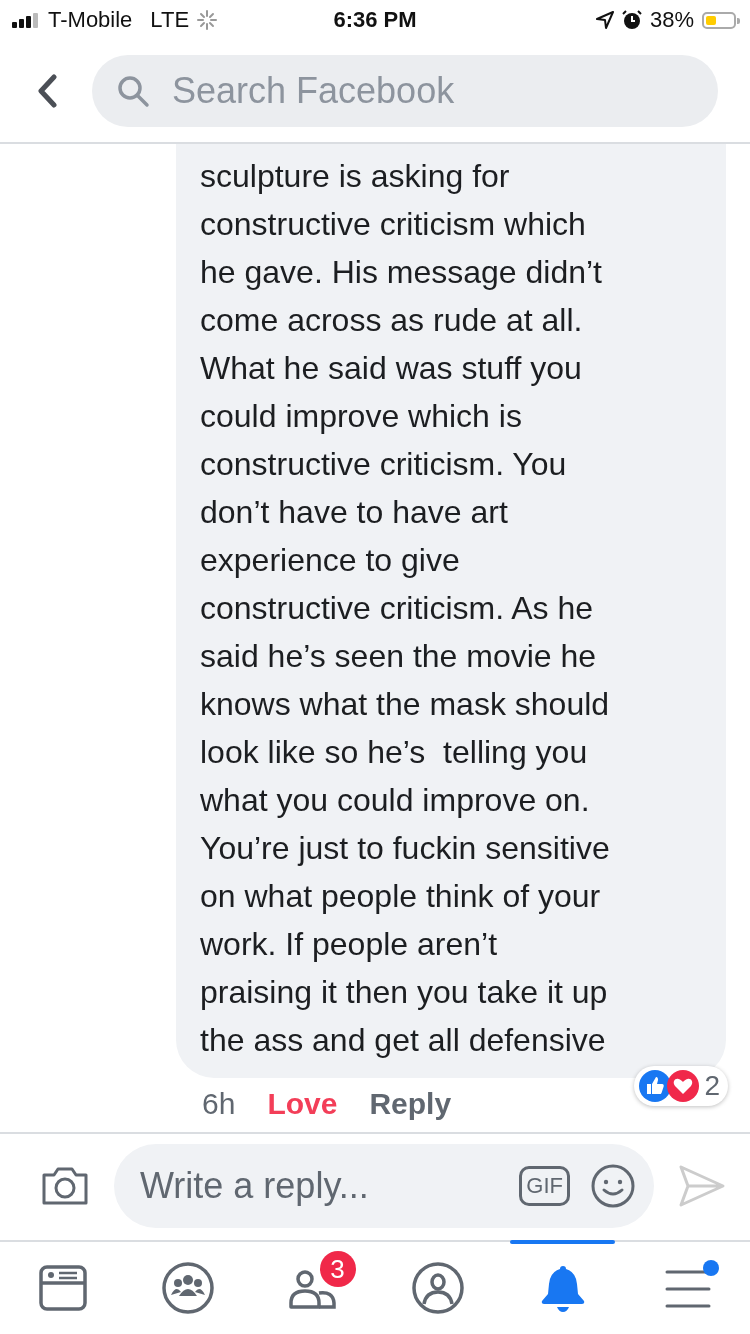 This screenshot has height=1334, width=750. Describe the element at coordinates (207, 20) in the screenshot. I see `loading-spinner-icon` at that location.